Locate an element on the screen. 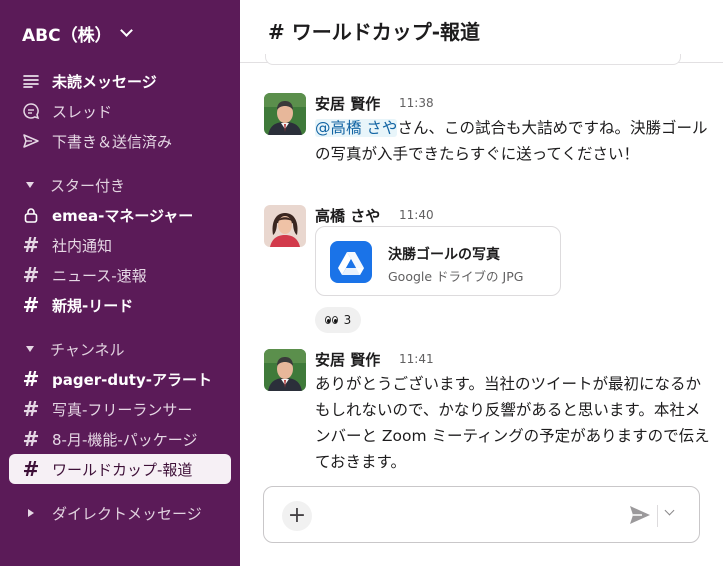 This screenshot has height=566, width=723. sidebar-item-label: ワールドカップ-報道 is located at coordinates (122, 469).